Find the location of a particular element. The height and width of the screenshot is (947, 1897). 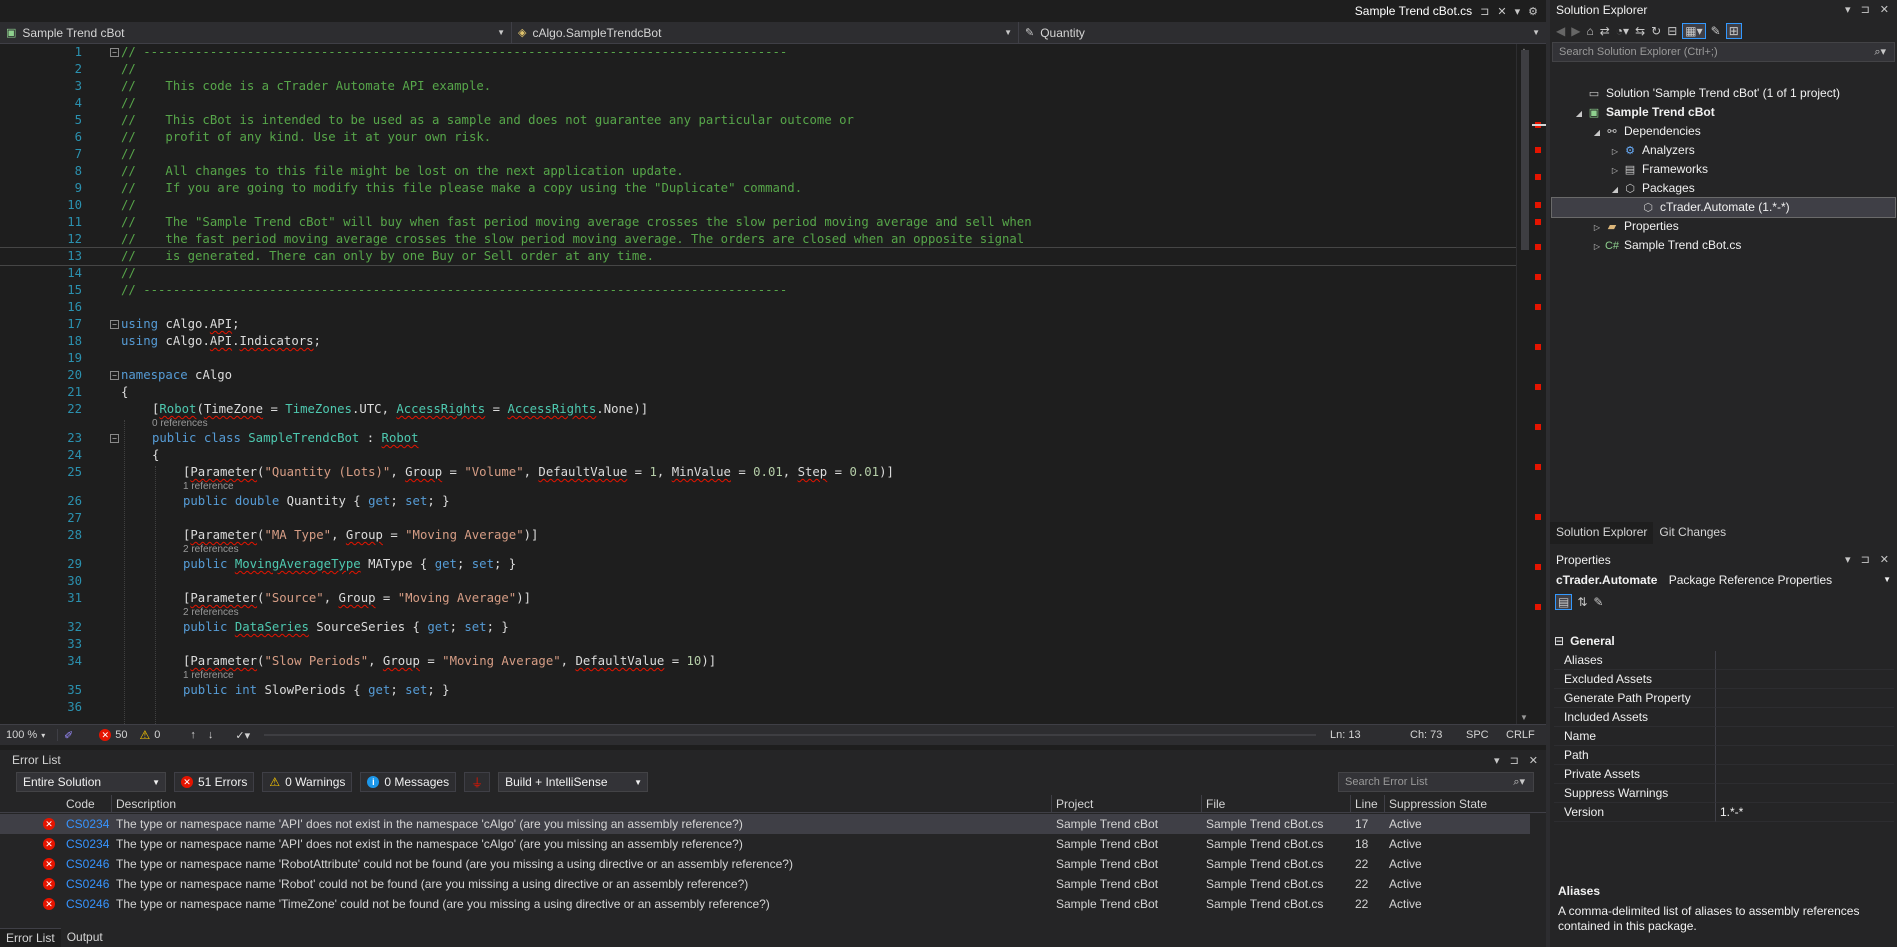

home-icon: ⌂ is located at coordinates (1589, 31).